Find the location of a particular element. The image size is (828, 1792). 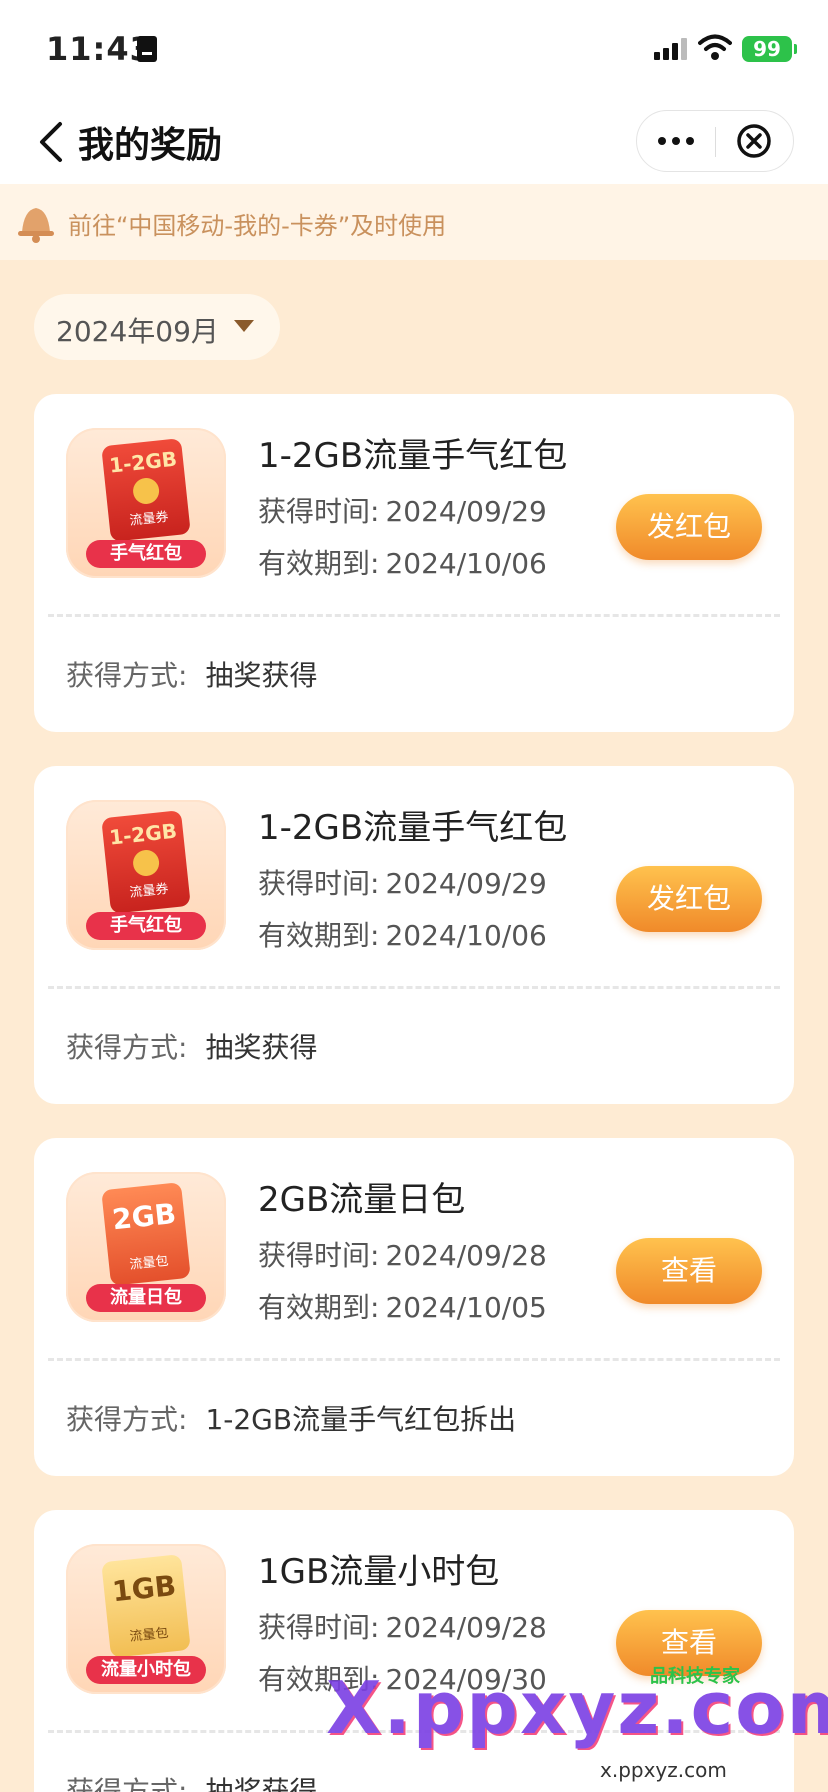

reward-thumbnail: 2GB 流量包 流量日包 is located at coordinates (146, 1247).